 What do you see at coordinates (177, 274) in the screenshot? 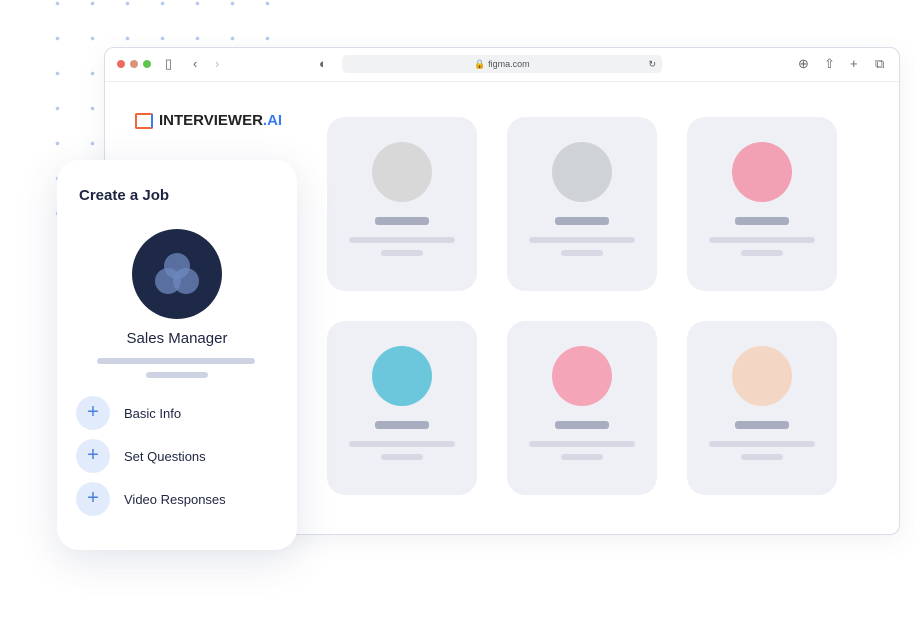
I see `job-icon` at bounding box center [177, 274].